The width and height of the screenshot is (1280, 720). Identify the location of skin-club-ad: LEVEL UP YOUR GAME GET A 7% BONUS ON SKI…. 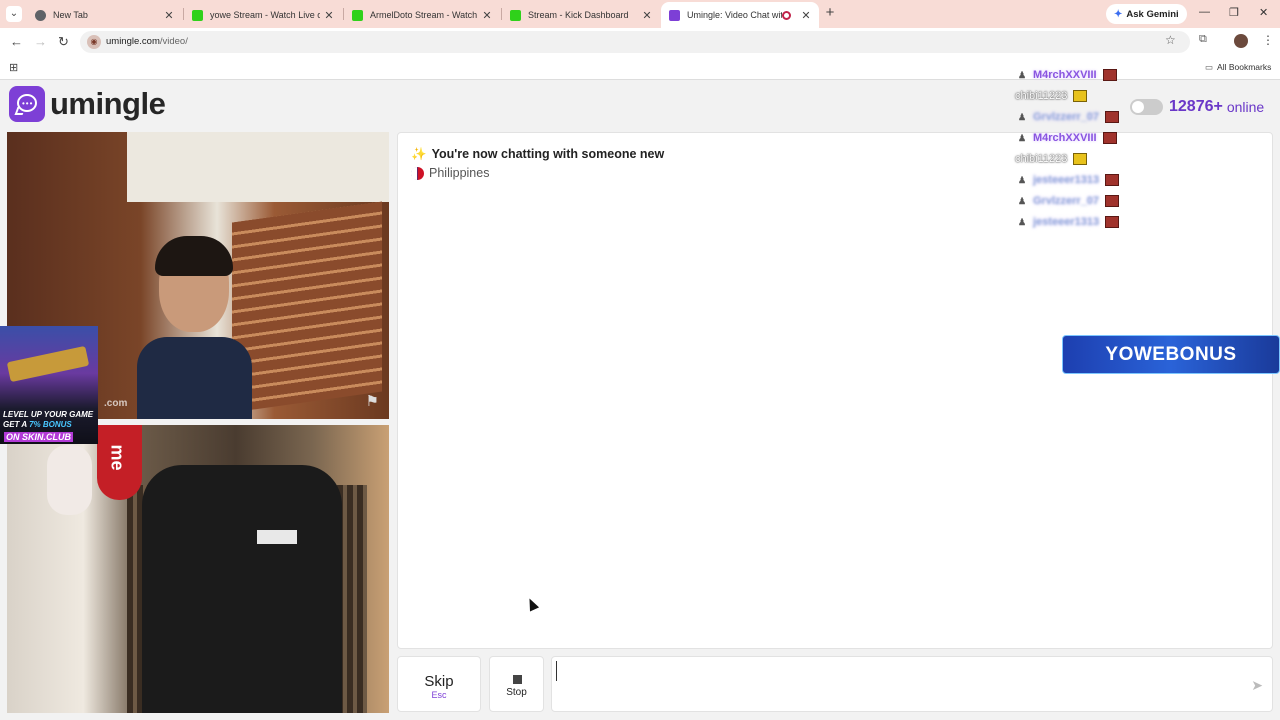
(49, 385).